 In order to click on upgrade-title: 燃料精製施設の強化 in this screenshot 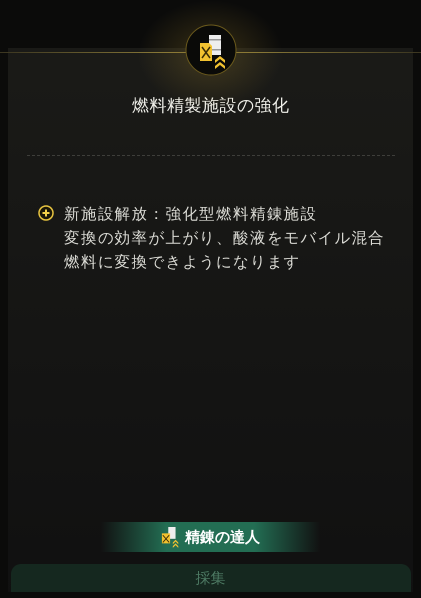, I will do `click(211, 106)`.